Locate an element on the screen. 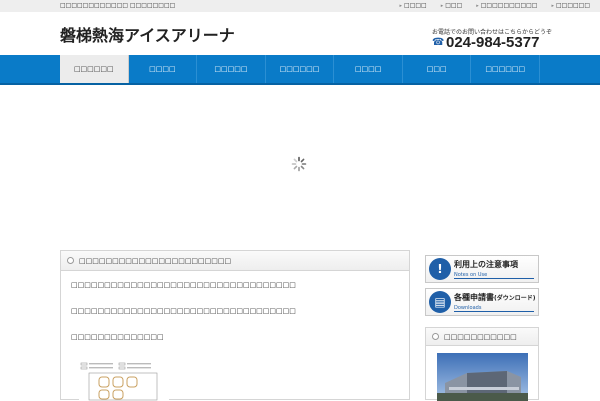 This screenshot has width=600, height=401. nav-item-2: □□□□ is located at coordinates (163, 69).